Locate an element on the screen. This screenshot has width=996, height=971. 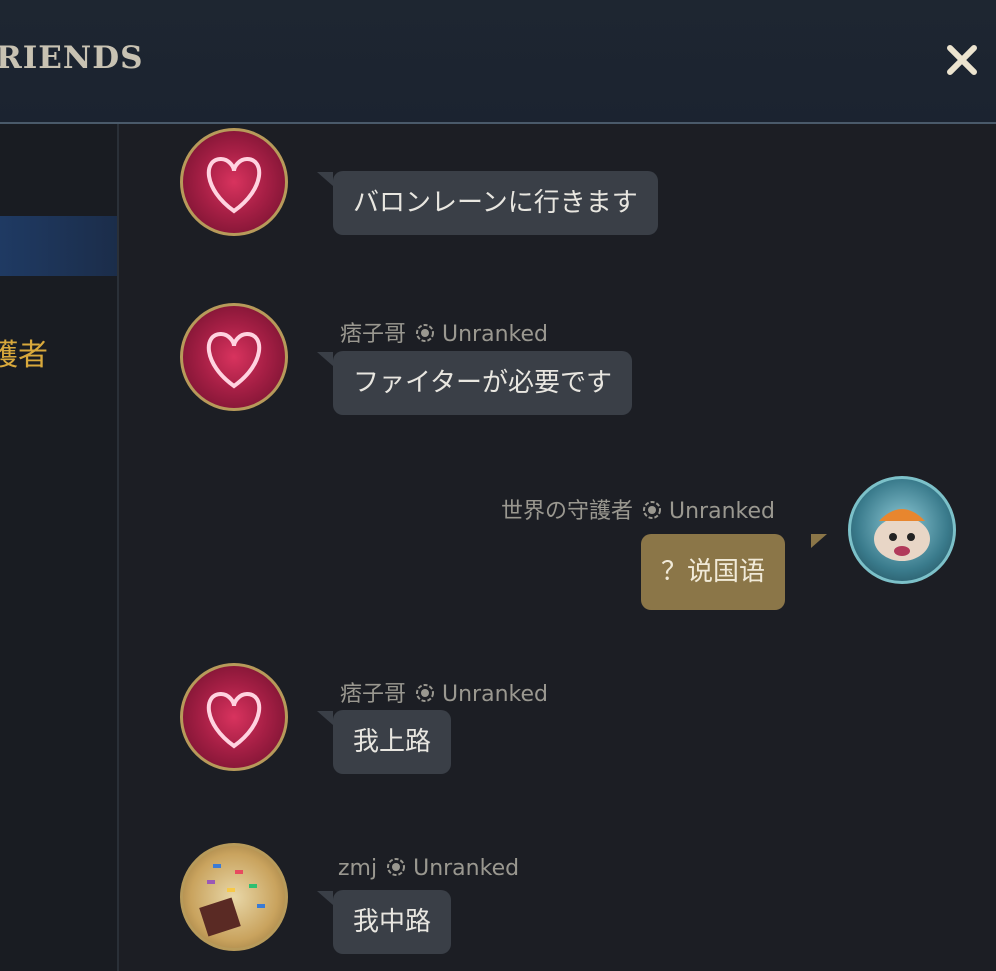
sidebar-friend-name: 護者 is located at coordinates (24, 352).